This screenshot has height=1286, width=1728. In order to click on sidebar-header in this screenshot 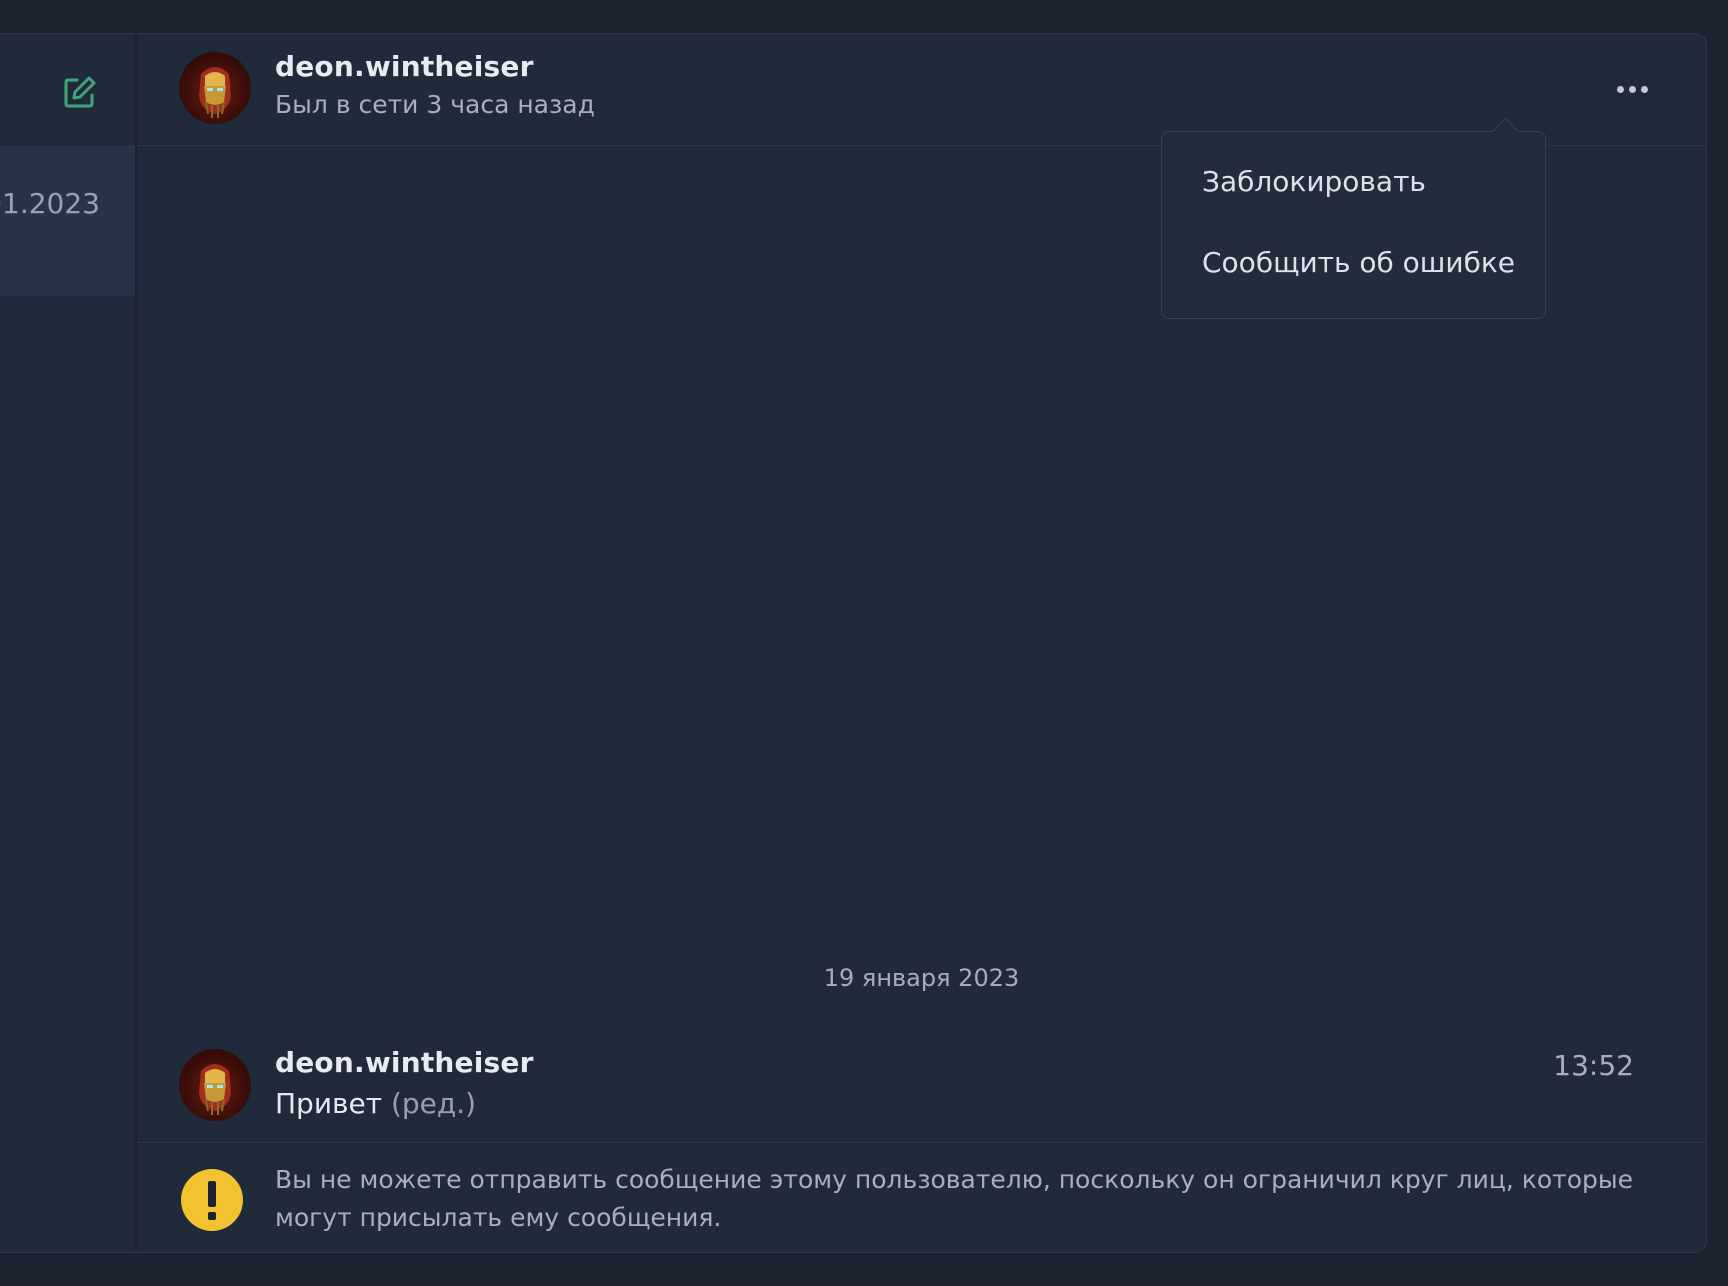, I will do `click(67, 90)`.